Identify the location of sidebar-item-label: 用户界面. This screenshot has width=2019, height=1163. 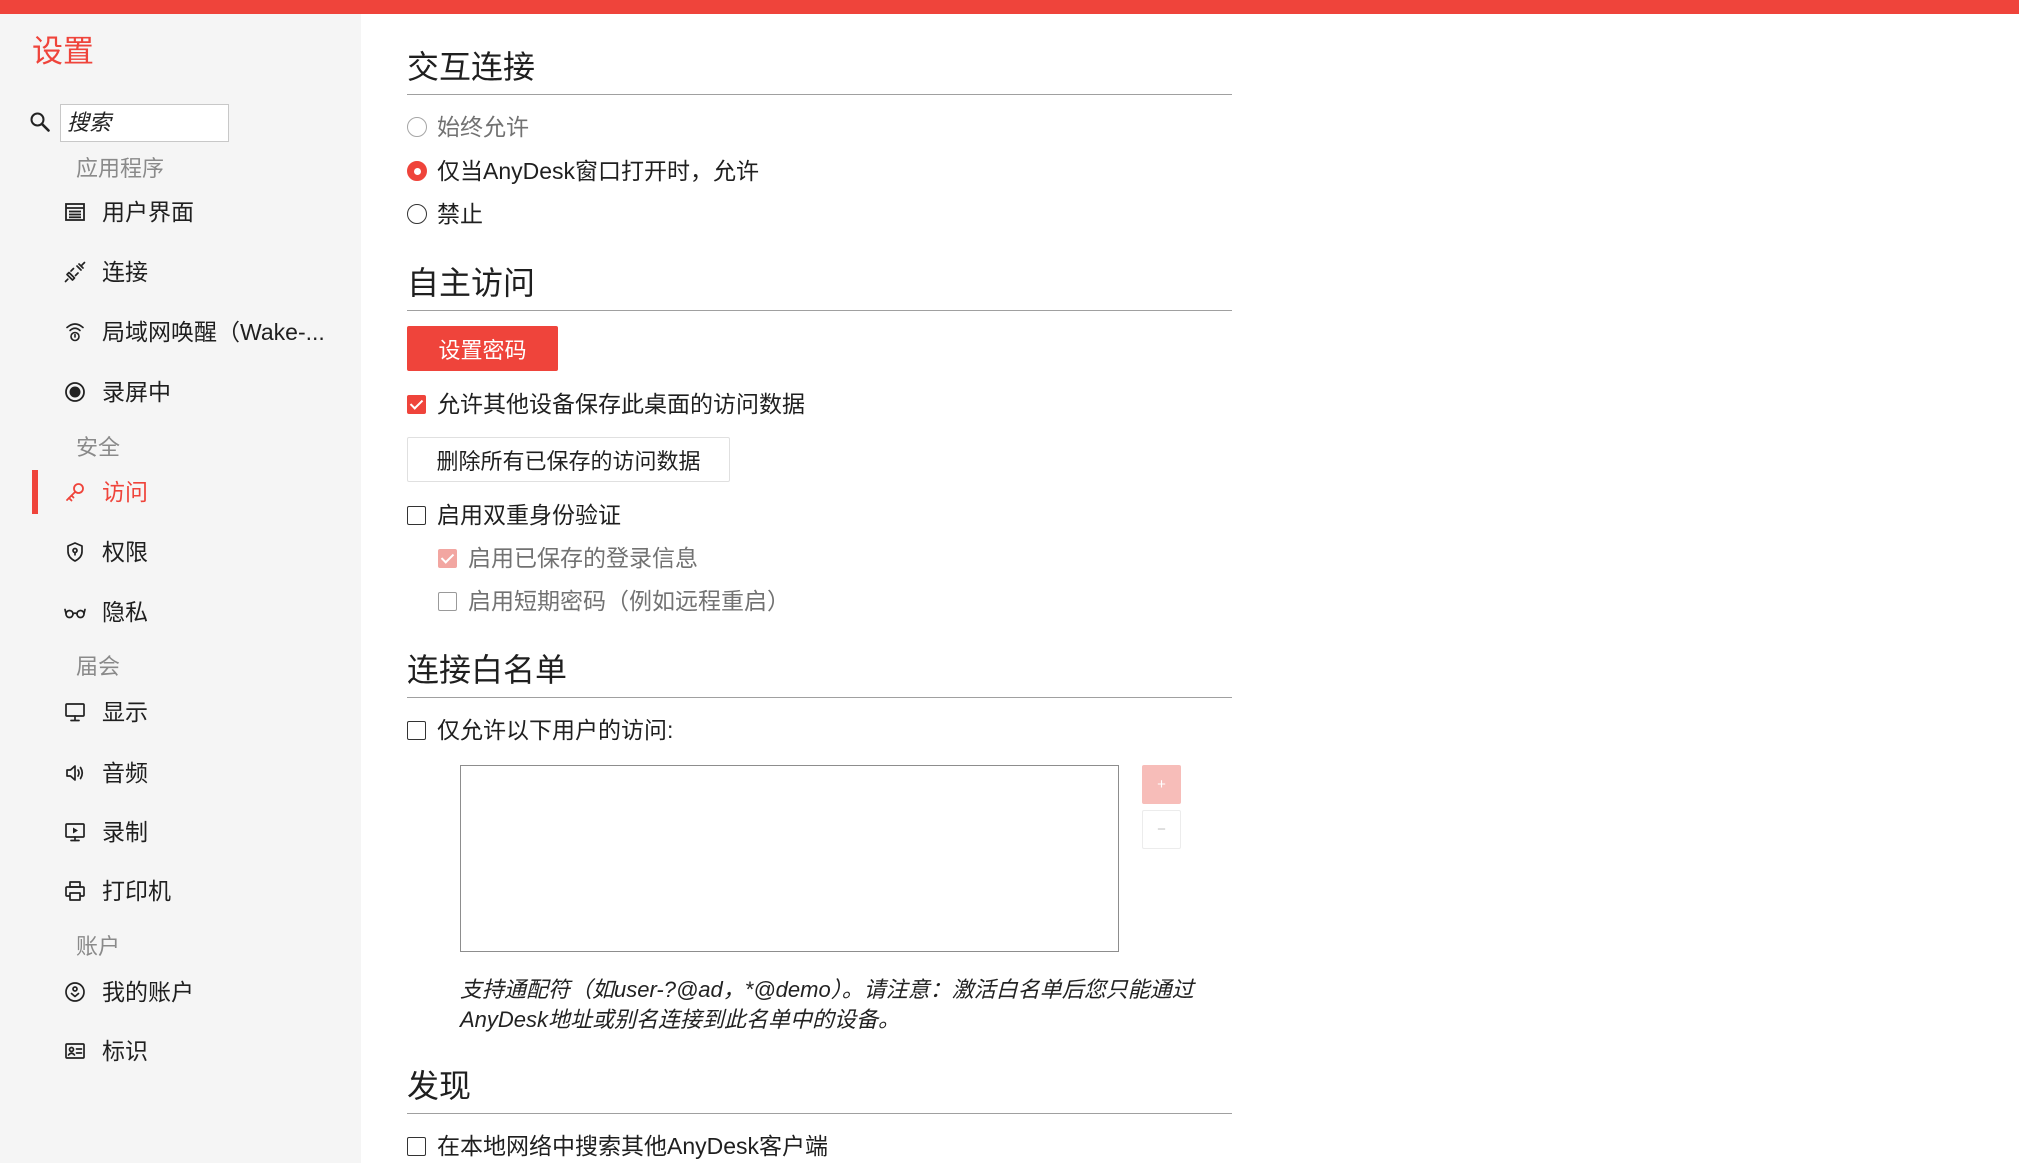
(148, 212).